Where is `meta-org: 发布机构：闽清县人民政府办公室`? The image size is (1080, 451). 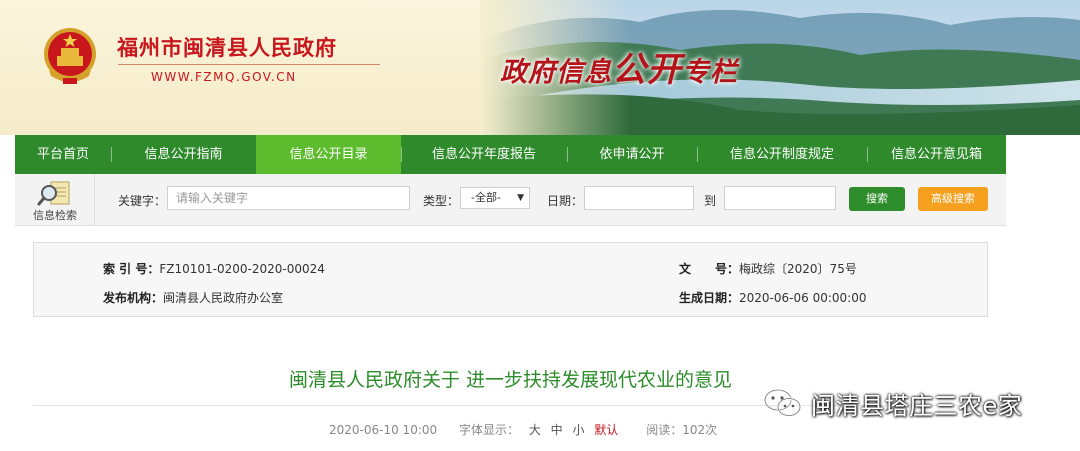 meta-org: 发布机构：闽清县人民政府办公室 is located at coordinates (193, 297).